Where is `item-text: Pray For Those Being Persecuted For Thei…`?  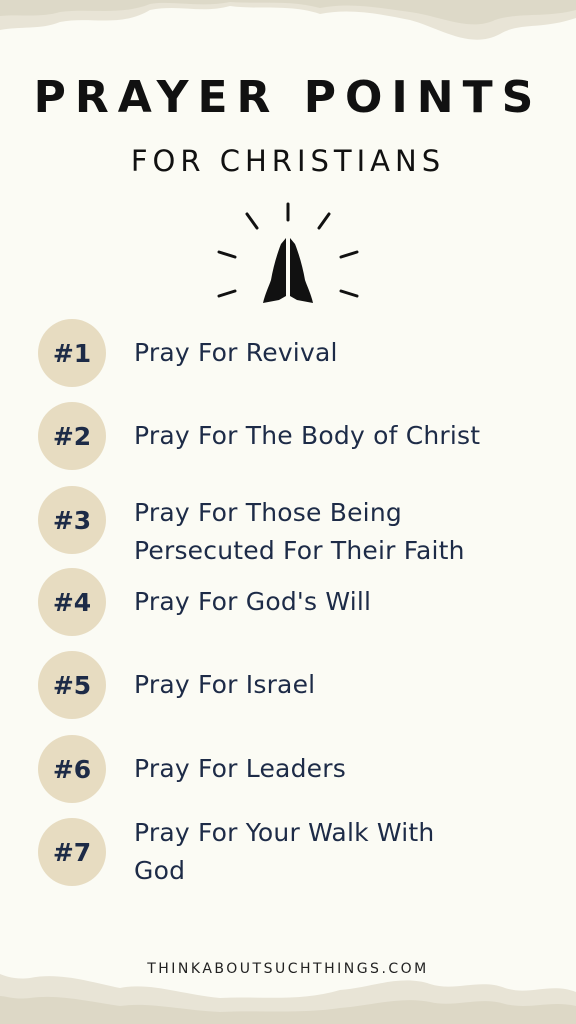
item-text: Pray For Those Being Persecuted For Thei… is located at coordinates (339, 532).